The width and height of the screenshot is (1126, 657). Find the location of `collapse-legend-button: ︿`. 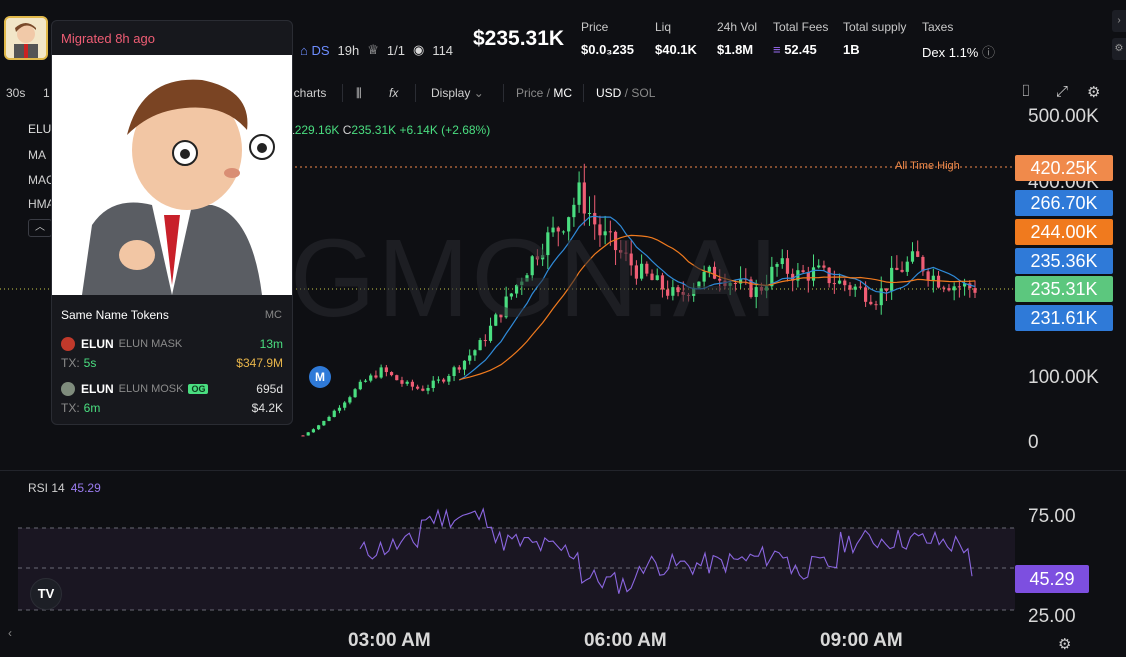

collapse-legend-button: ︿ is located at coordinates (40, 228).